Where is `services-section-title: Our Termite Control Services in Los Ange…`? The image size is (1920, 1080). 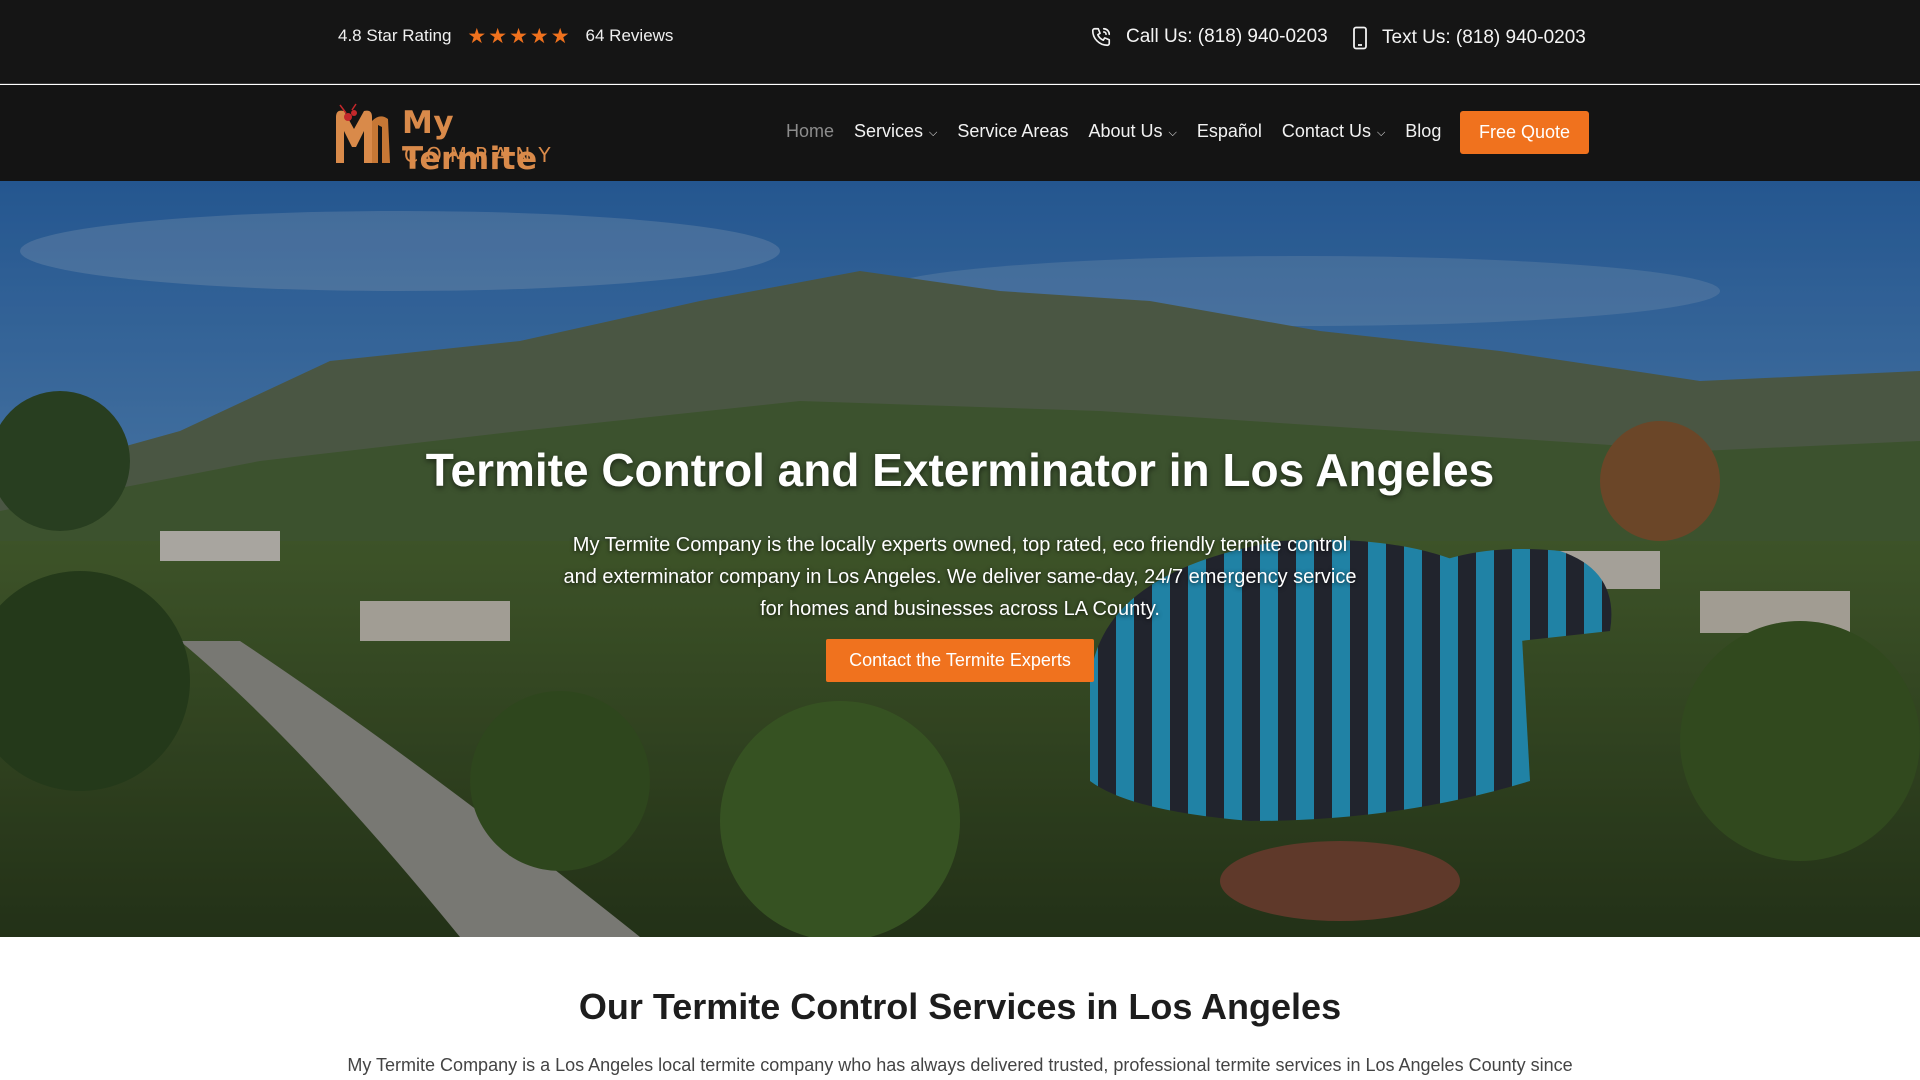
services-section-title: Our Termite Control Services in Los Ange… is located at coordinates (960, 1006).